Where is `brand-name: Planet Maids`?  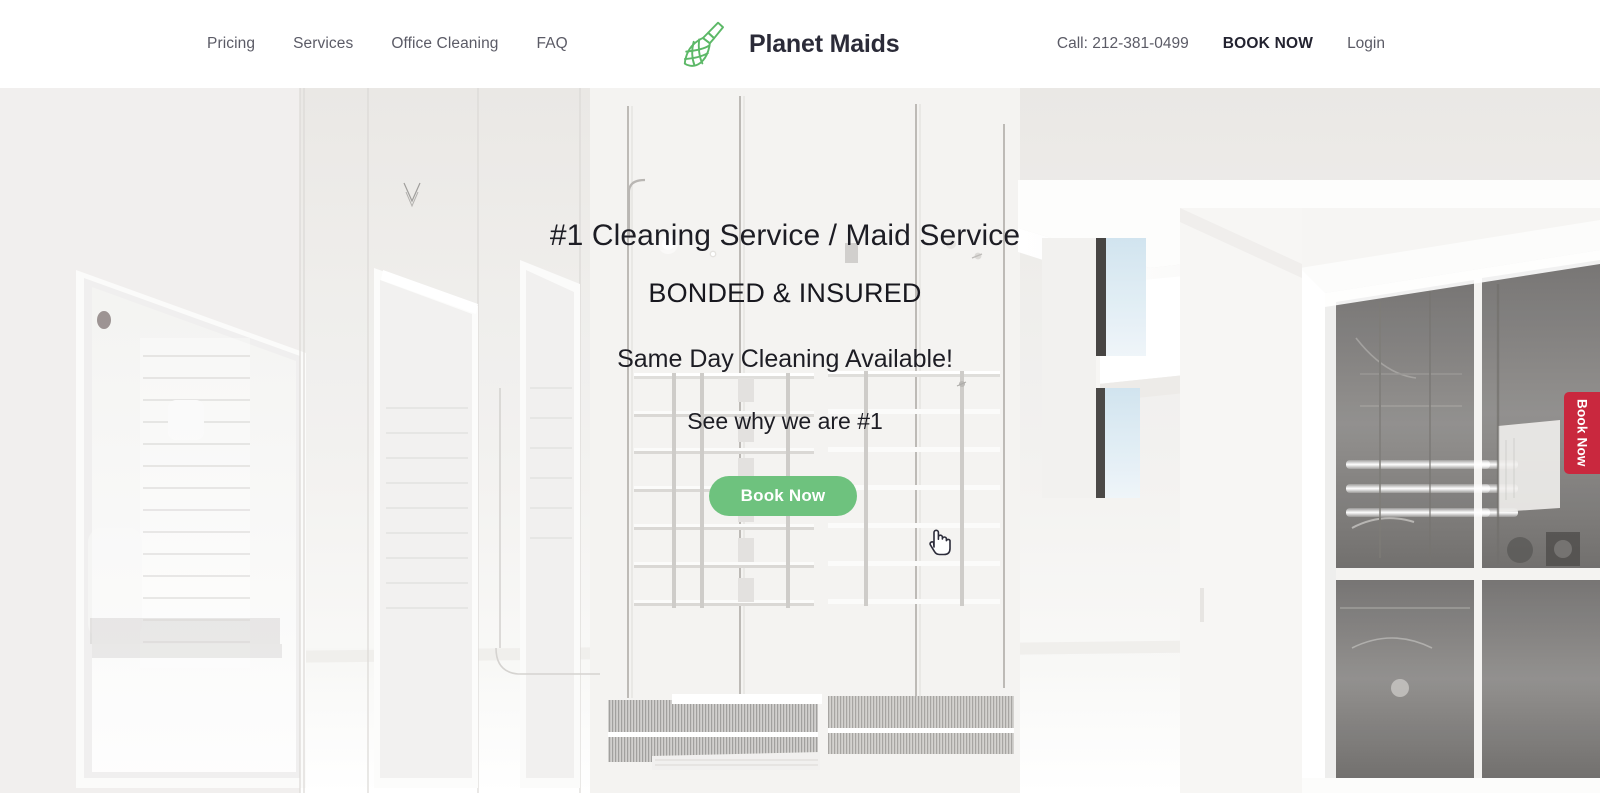
brand-name: Planet Maids is located at coordinates (824, 43).